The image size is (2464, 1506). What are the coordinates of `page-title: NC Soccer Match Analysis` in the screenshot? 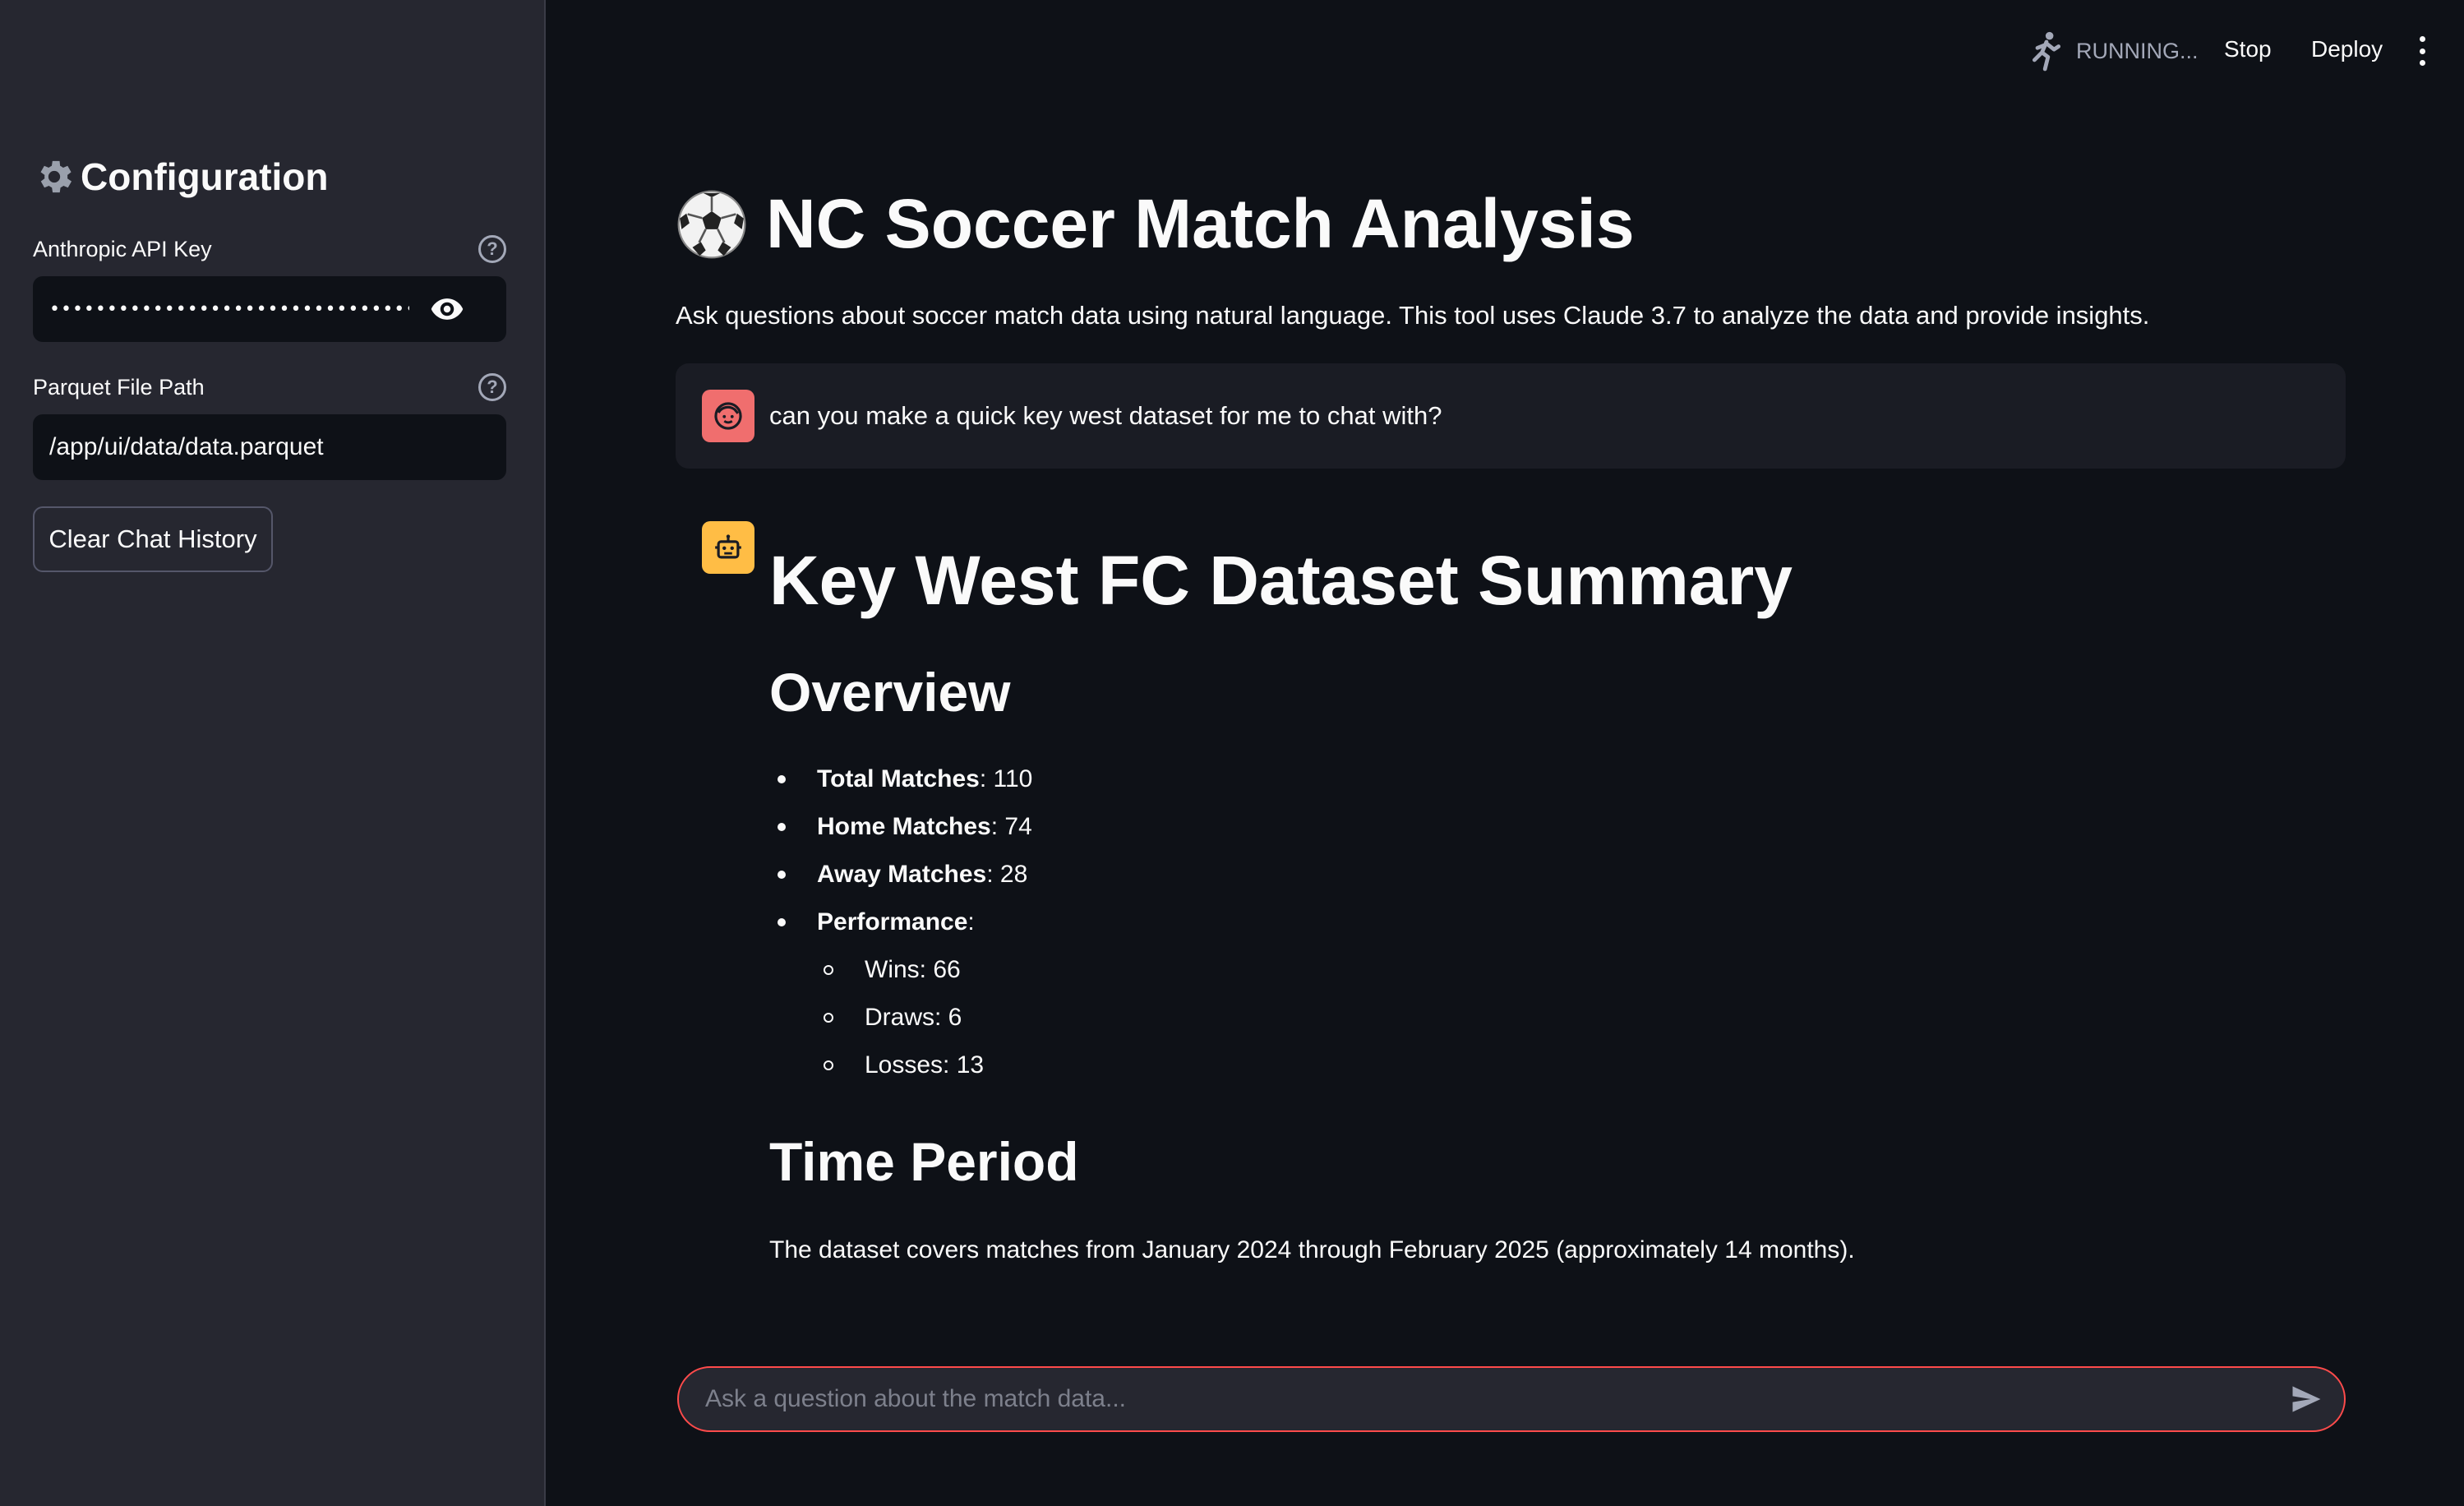 It's located at (1155, 224).